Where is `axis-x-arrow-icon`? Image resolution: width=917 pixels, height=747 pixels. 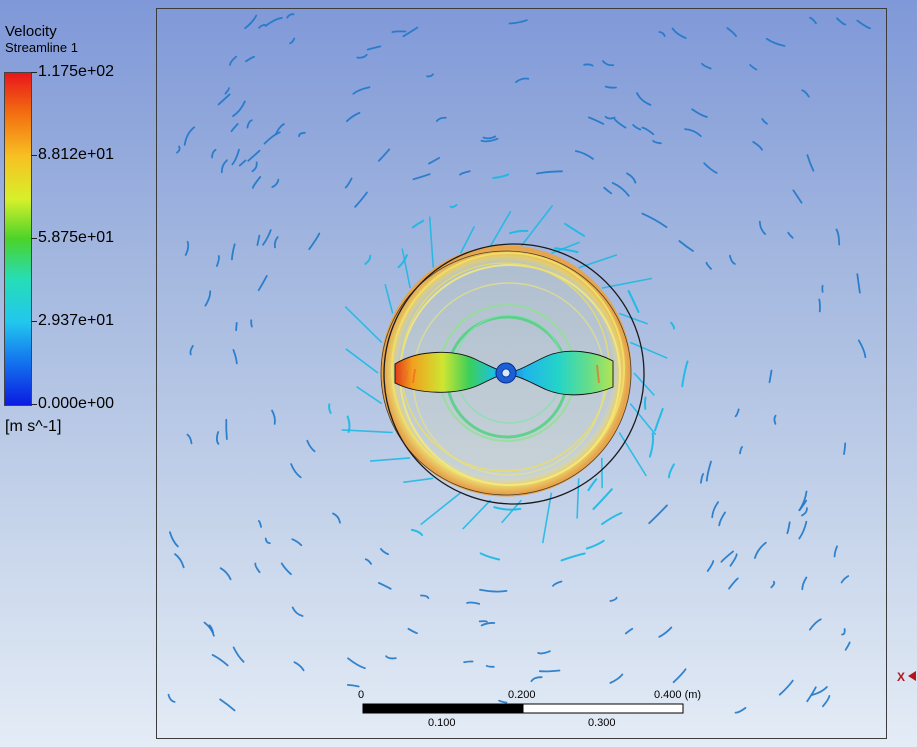
axis-x-arrow-icon is located at coordinates (912, 676).